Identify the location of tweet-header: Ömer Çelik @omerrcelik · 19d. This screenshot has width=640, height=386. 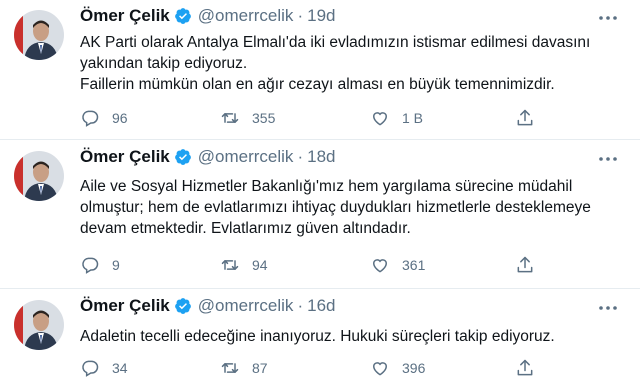
(207, 16).